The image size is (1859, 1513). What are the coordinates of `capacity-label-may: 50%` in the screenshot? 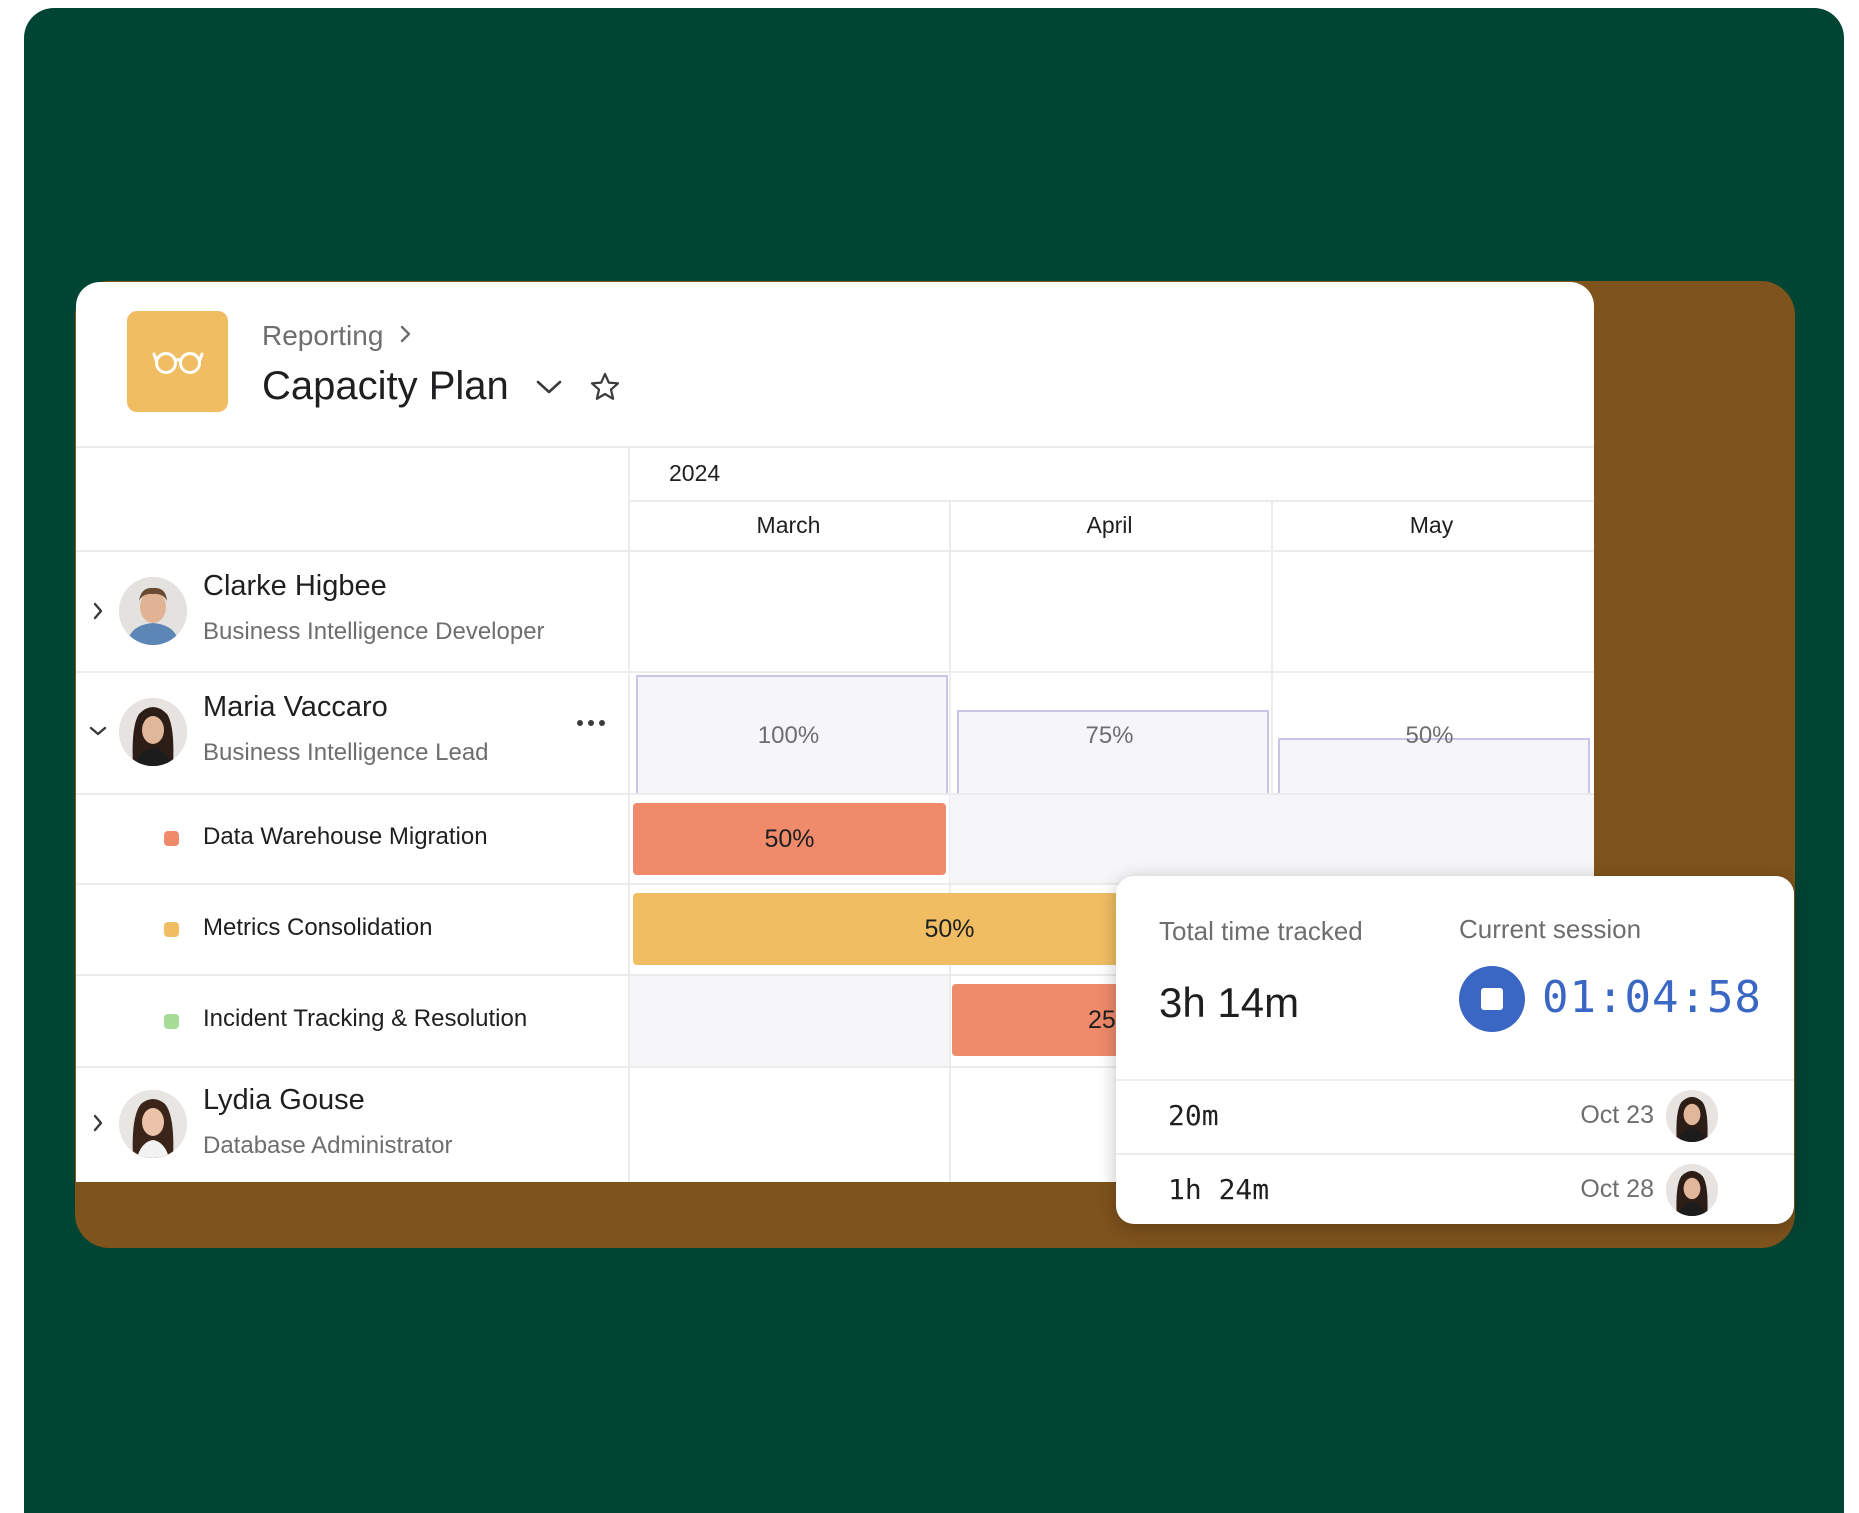 It's located at (1429, 735).